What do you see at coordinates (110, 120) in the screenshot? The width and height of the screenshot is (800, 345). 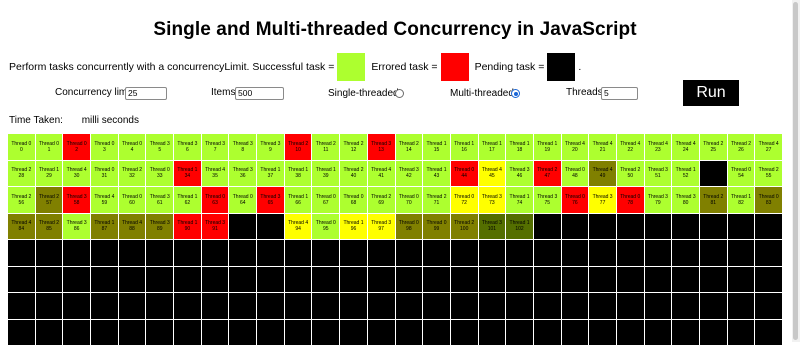 I see `time-taken-unit: milli seconds` at bounding box center [110, 120].